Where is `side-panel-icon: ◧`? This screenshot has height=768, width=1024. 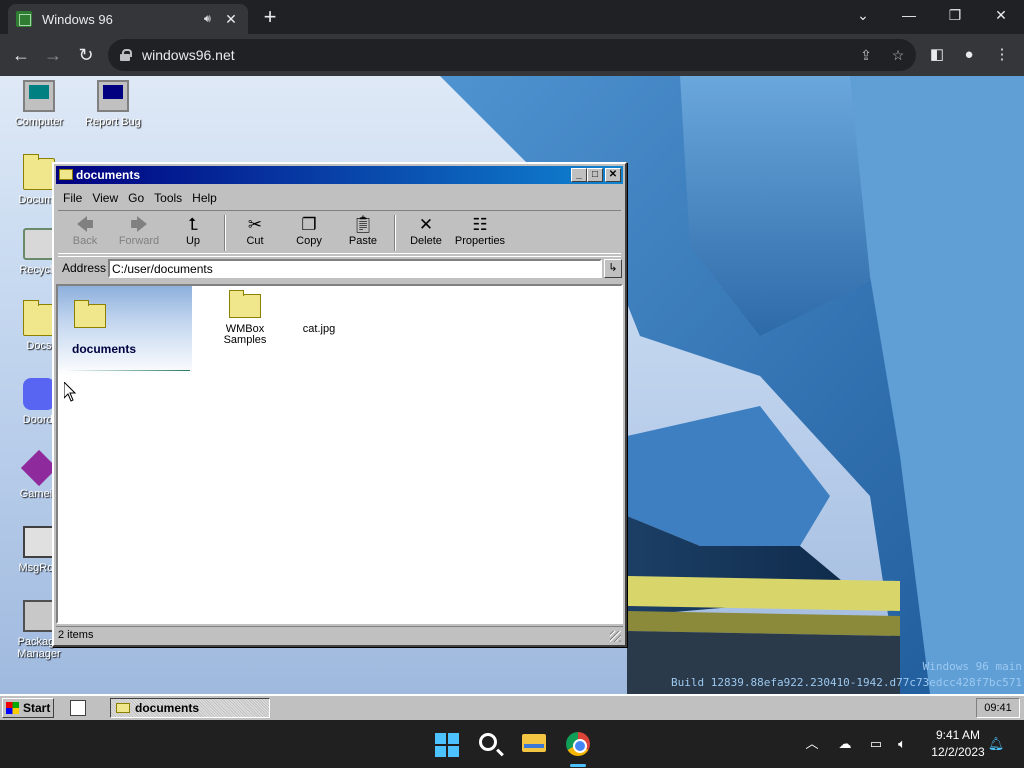
side-panel-icon: ◧ is located at coordinates (937, 55).